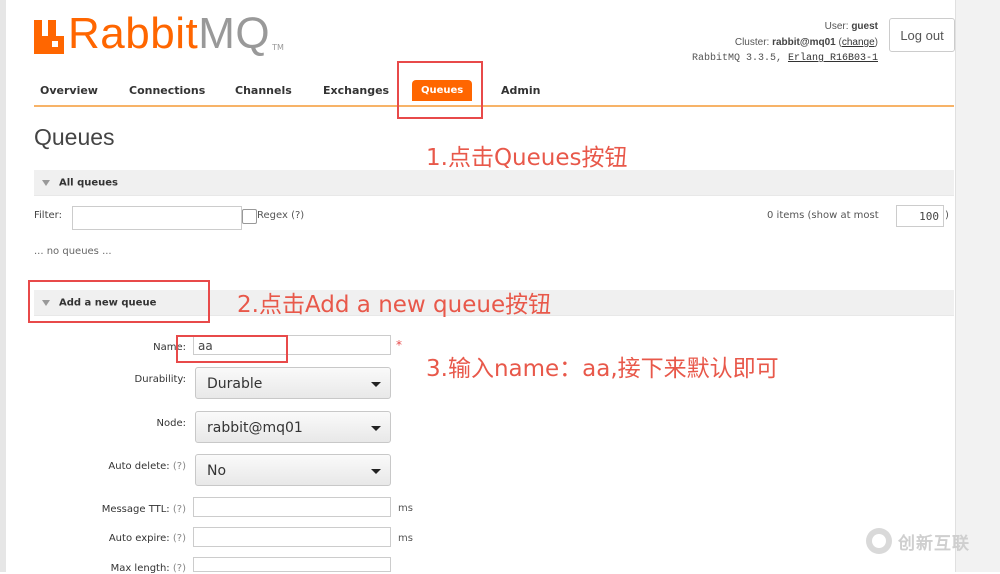  I want to click on message-ttl-unit: ms, so click(405, 508).